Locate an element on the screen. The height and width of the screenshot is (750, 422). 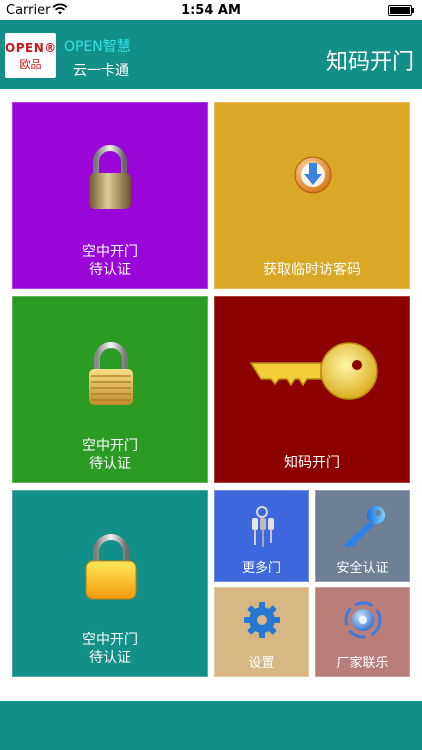
tile-more-doors: 更多门 is located at coordinates (261, 536).